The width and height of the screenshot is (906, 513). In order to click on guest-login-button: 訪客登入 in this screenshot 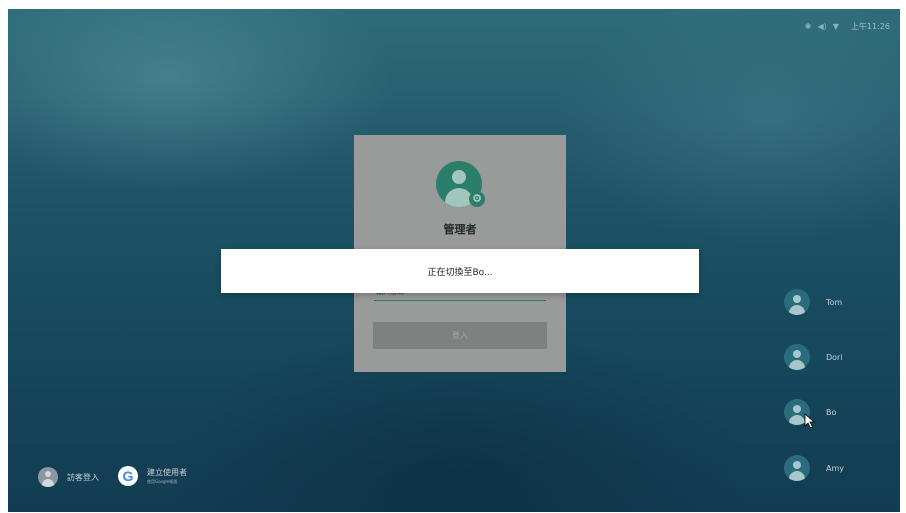, I will do `click(68, 477)`.